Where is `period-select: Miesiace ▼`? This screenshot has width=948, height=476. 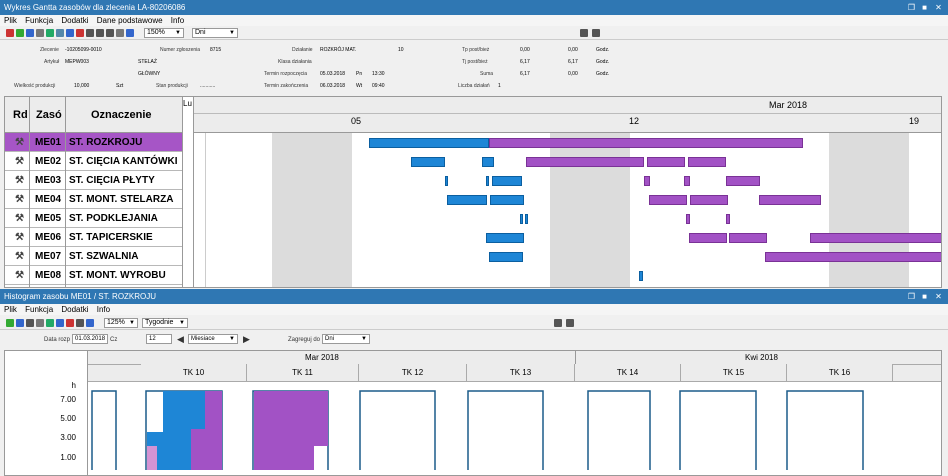 period-select: Miesiace ▼ is located at coordinates (213, 339).